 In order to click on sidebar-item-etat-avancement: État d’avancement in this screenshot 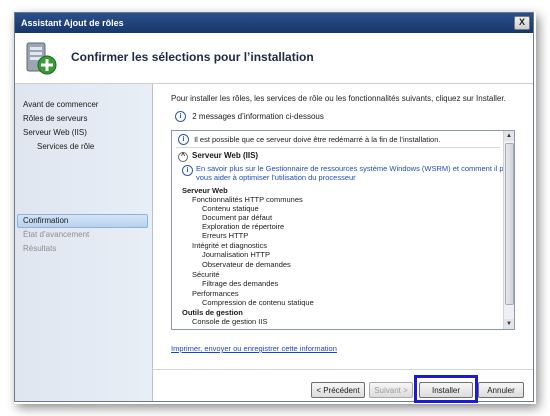, I will do `click(56, 234)`.